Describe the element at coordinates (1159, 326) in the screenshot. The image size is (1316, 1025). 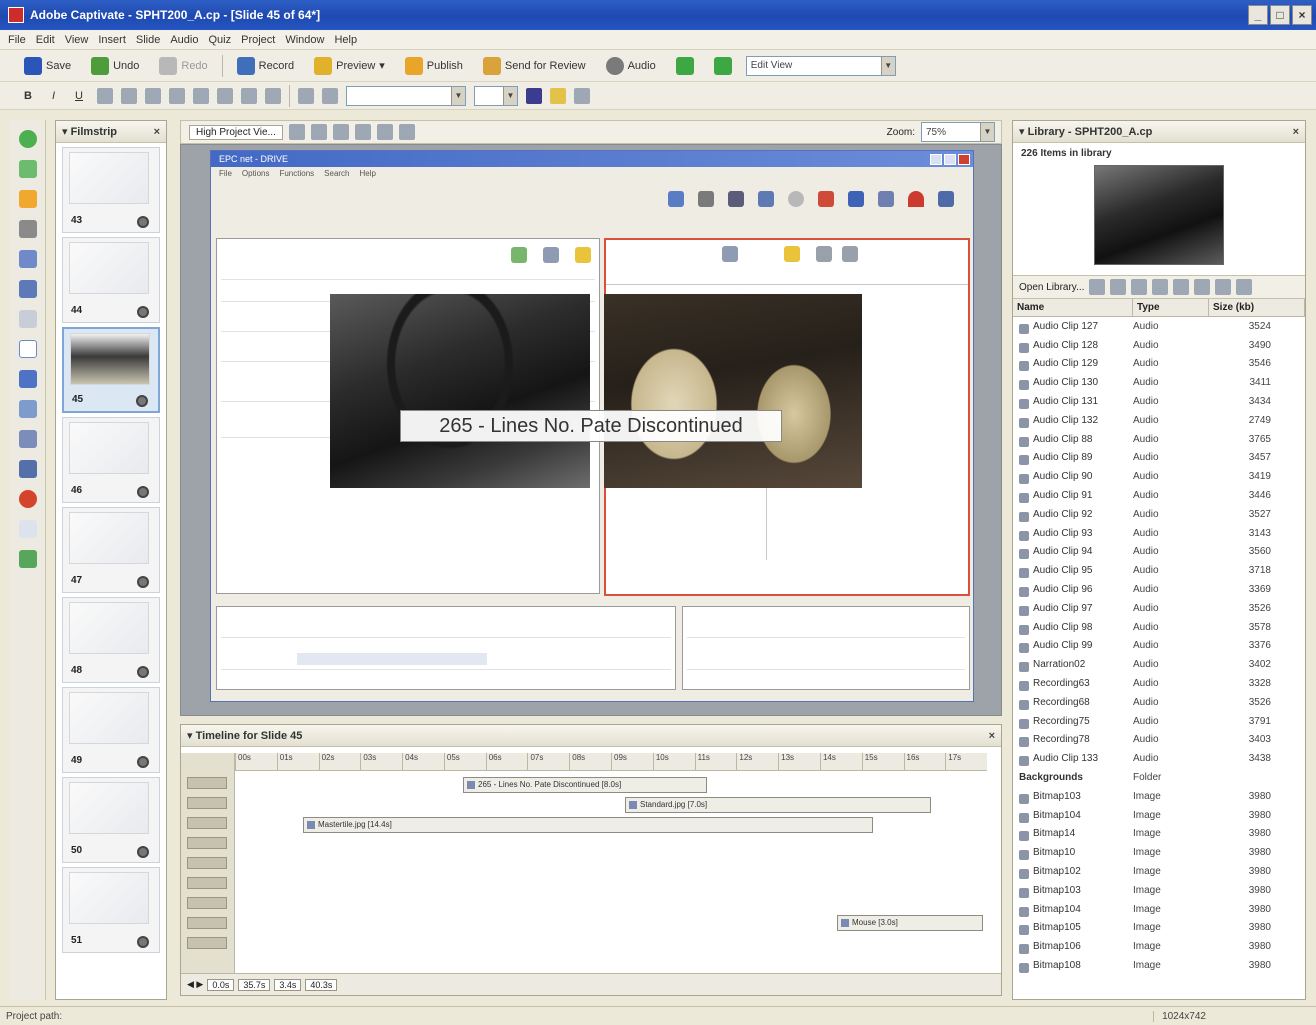
I see `library-item: Audio Clip 127 Audio 3524` at that location.